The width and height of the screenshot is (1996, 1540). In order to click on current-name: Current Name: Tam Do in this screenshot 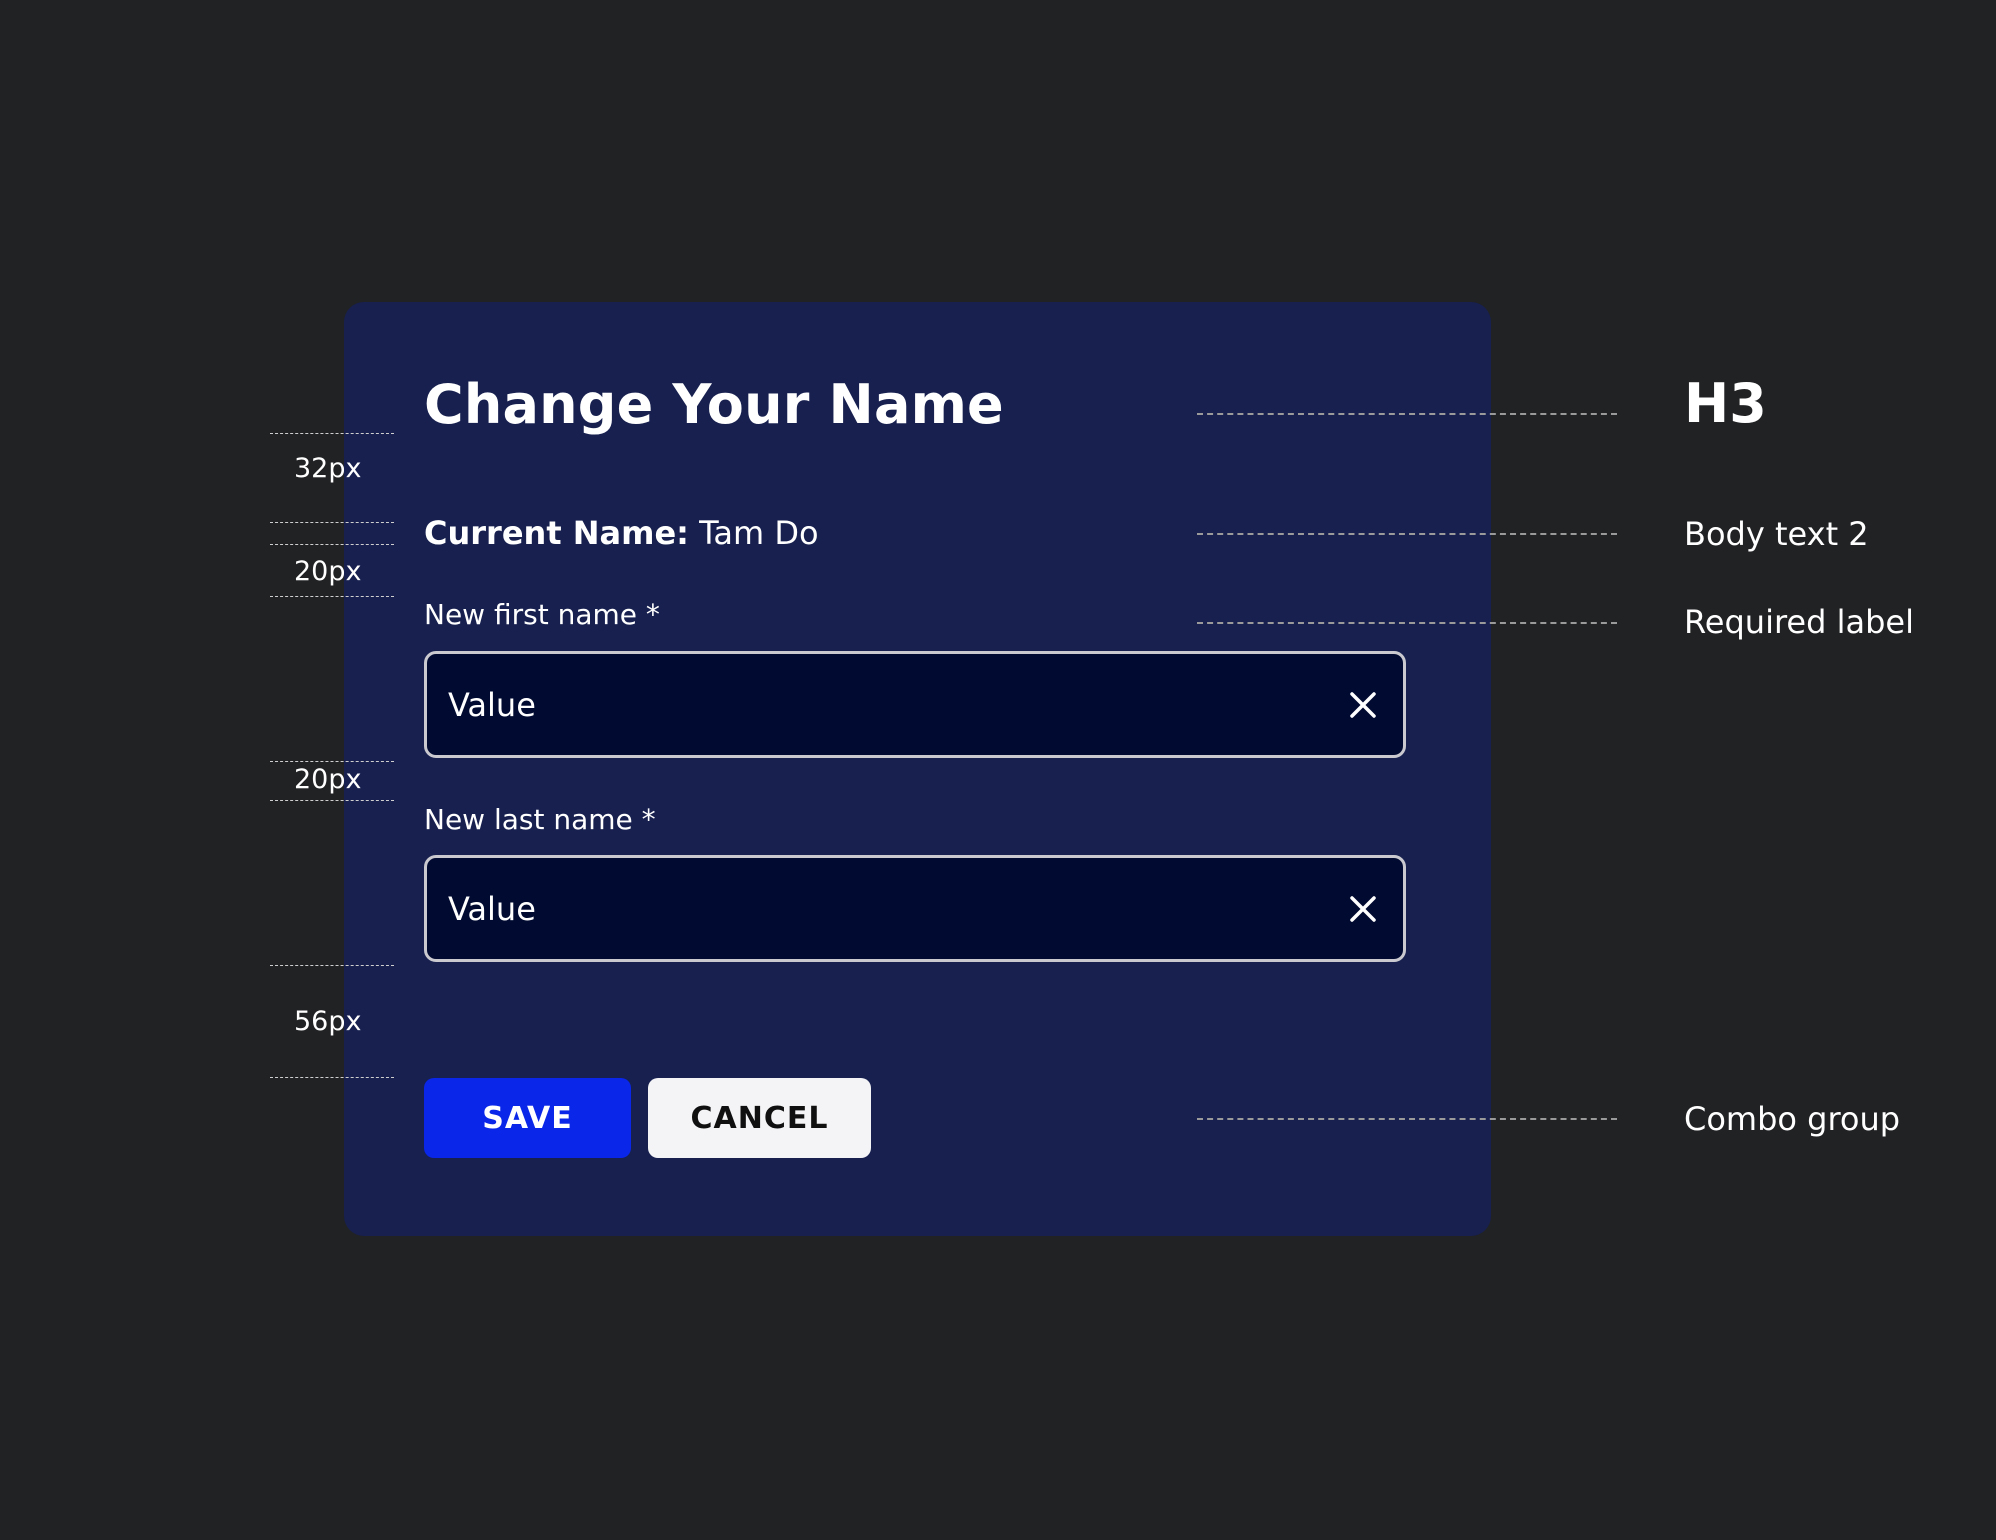, I will do `click(621, 533)`.